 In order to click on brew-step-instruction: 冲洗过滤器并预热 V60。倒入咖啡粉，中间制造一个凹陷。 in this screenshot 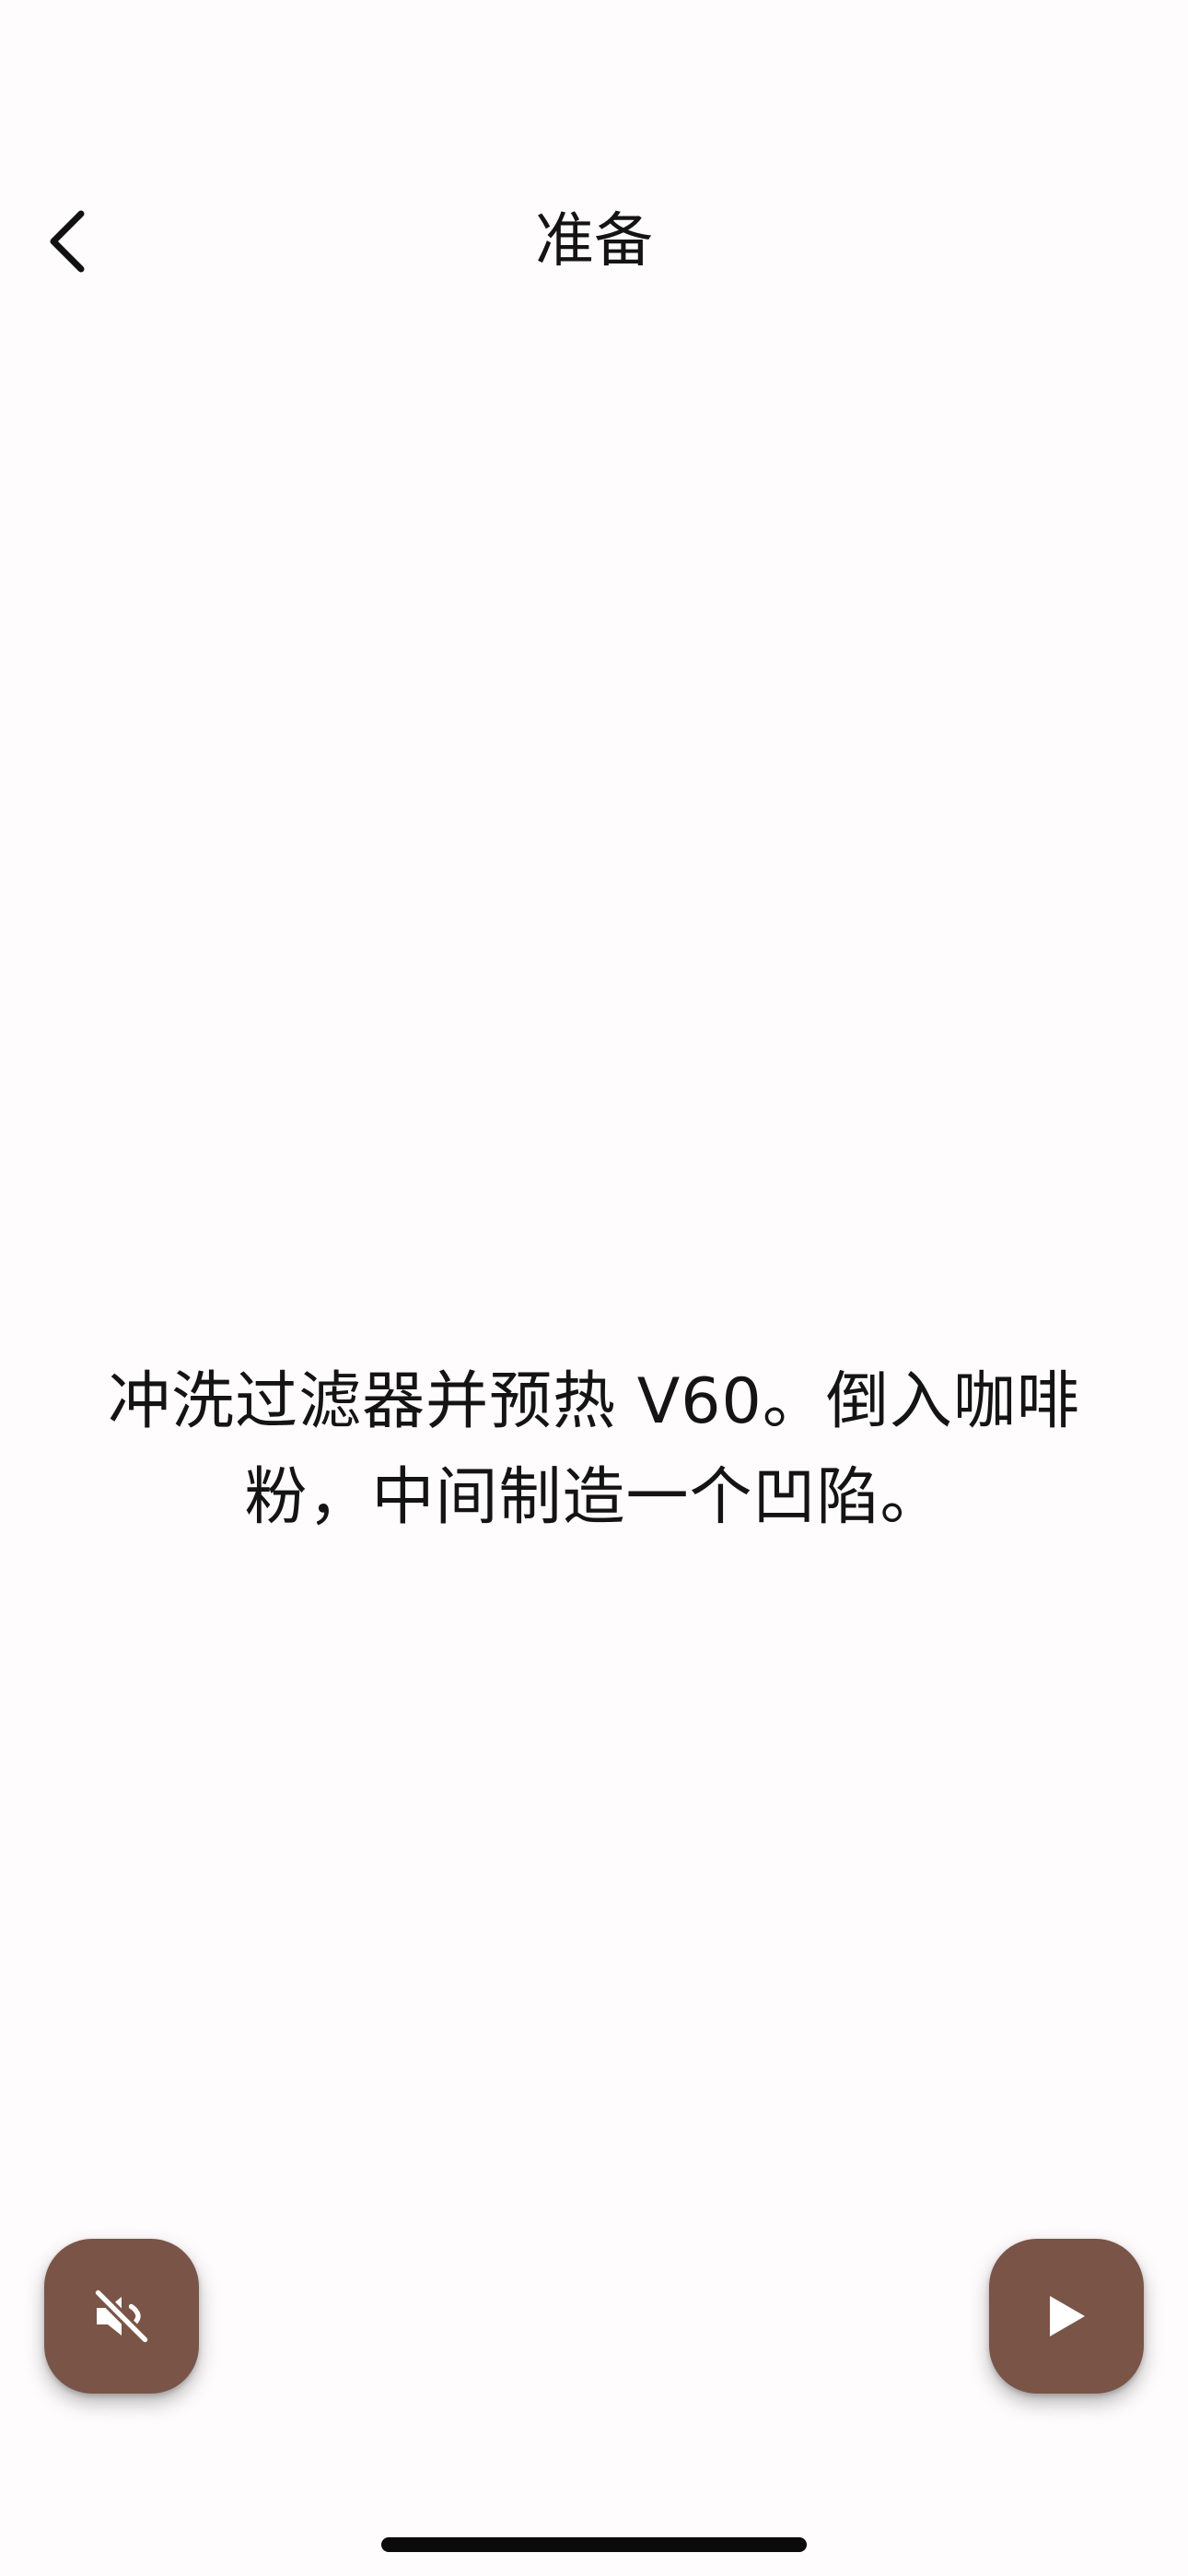, I will do `click(594, 1449)`.